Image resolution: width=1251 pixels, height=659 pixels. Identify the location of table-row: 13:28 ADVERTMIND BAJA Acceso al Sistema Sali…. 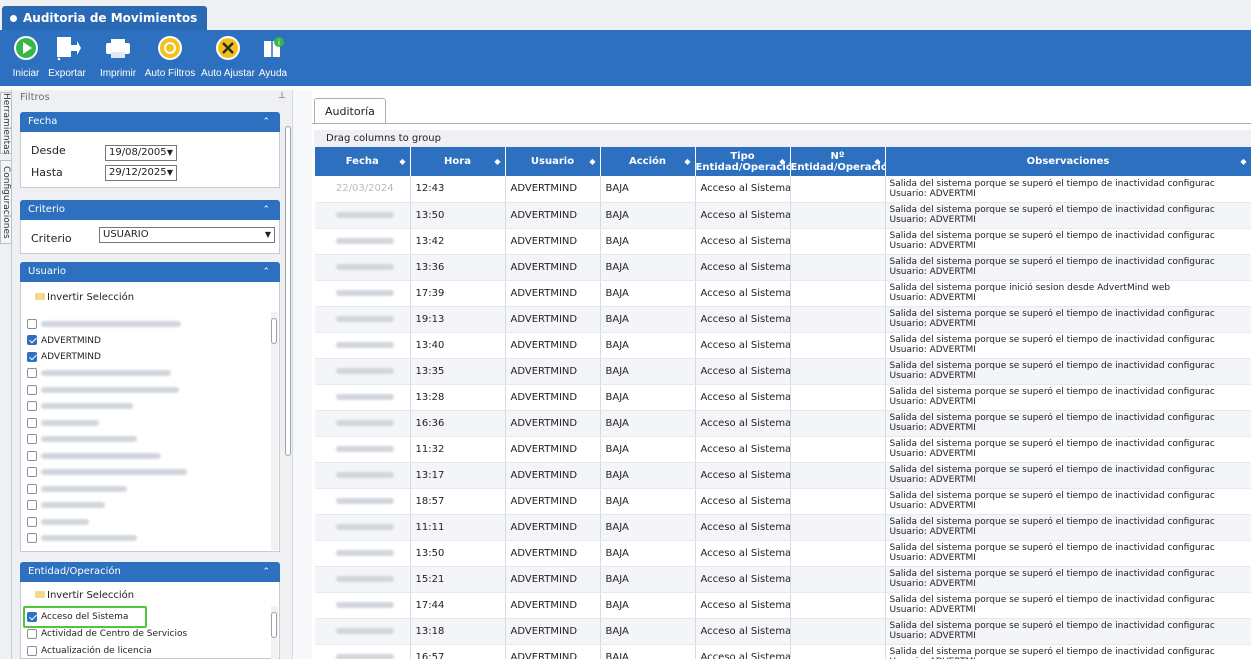
(783, 397).